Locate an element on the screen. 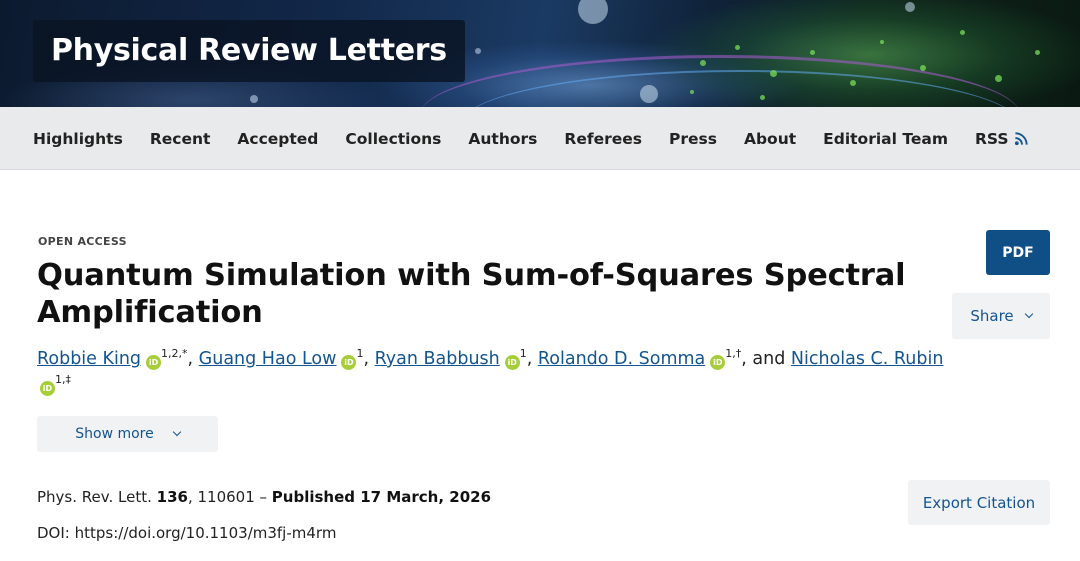 The width and height of the screenshot is (1080, 561). show-more-button: Show more is located at coordinates (127, 434).